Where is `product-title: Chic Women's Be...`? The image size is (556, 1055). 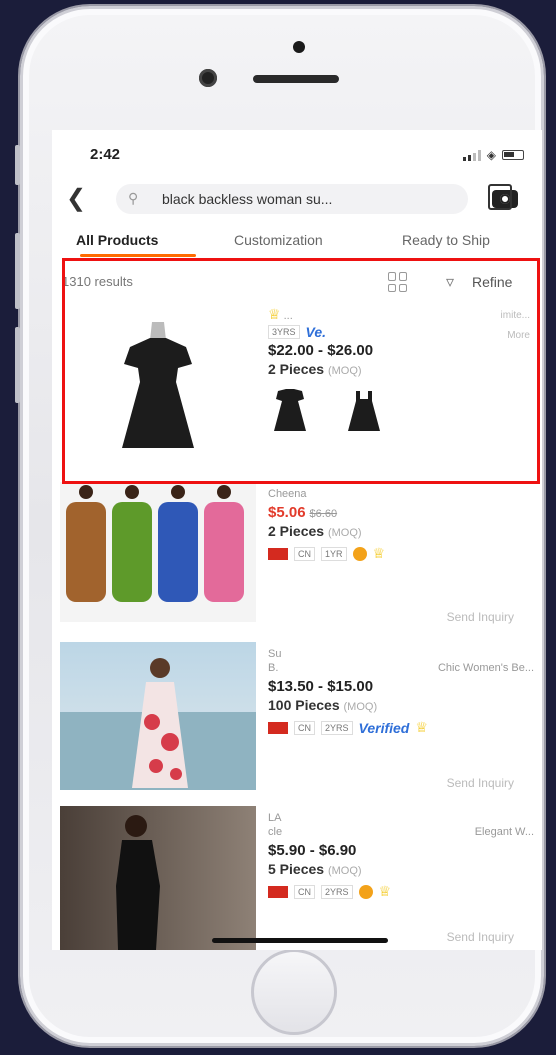 product-title: Chic Women's Be... is located at coordinates (485, 668).